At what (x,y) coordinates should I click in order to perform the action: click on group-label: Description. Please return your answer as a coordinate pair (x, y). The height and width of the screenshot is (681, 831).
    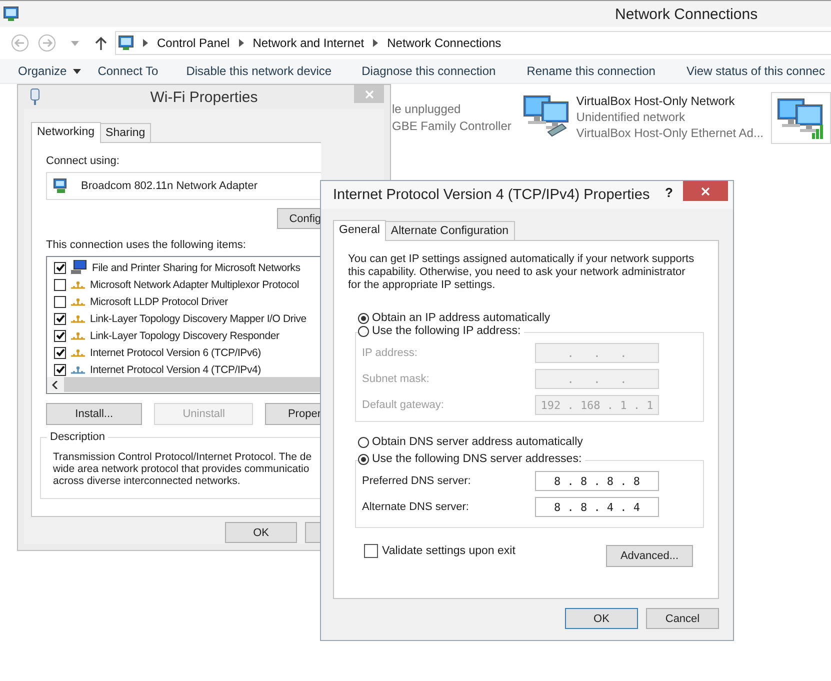
    Looking at the image, I should click on (77, 437).